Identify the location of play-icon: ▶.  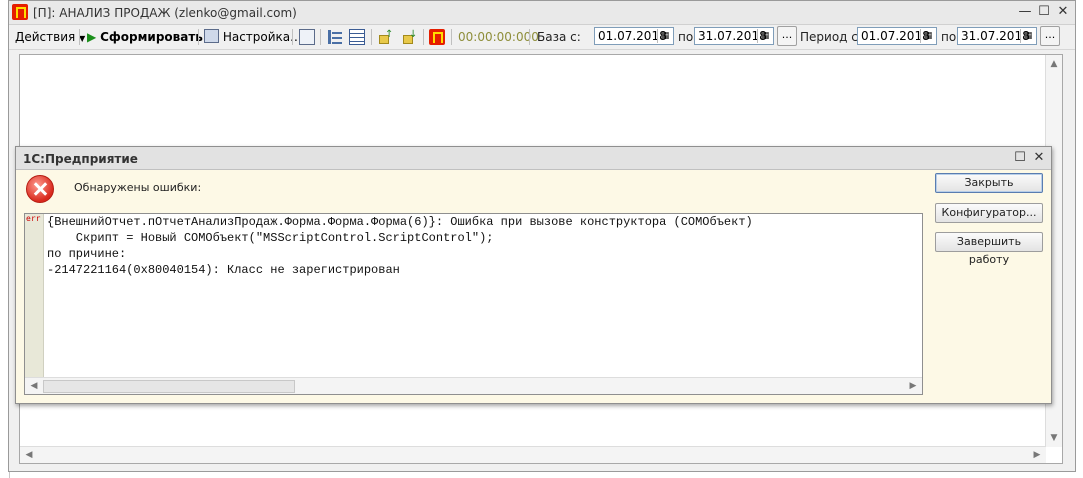
(92, 37).